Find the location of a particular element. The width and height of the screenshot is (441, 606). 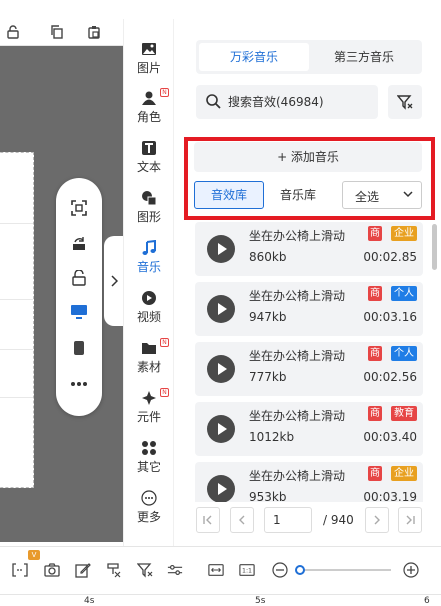

rail-item-more: 更多 is located at coordinates (149, 507).